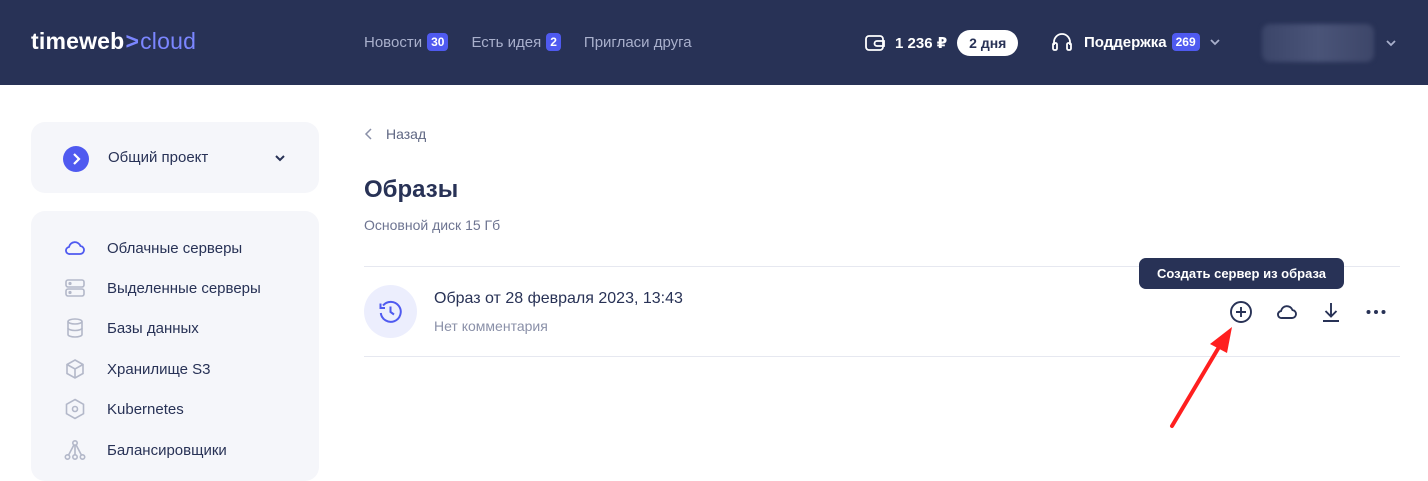 Image resolution: width=1428 pixels, height=481 pixels. Describe the element at coordinates (875, 43) in the screenshot. I see `wallet-icon` at that location.